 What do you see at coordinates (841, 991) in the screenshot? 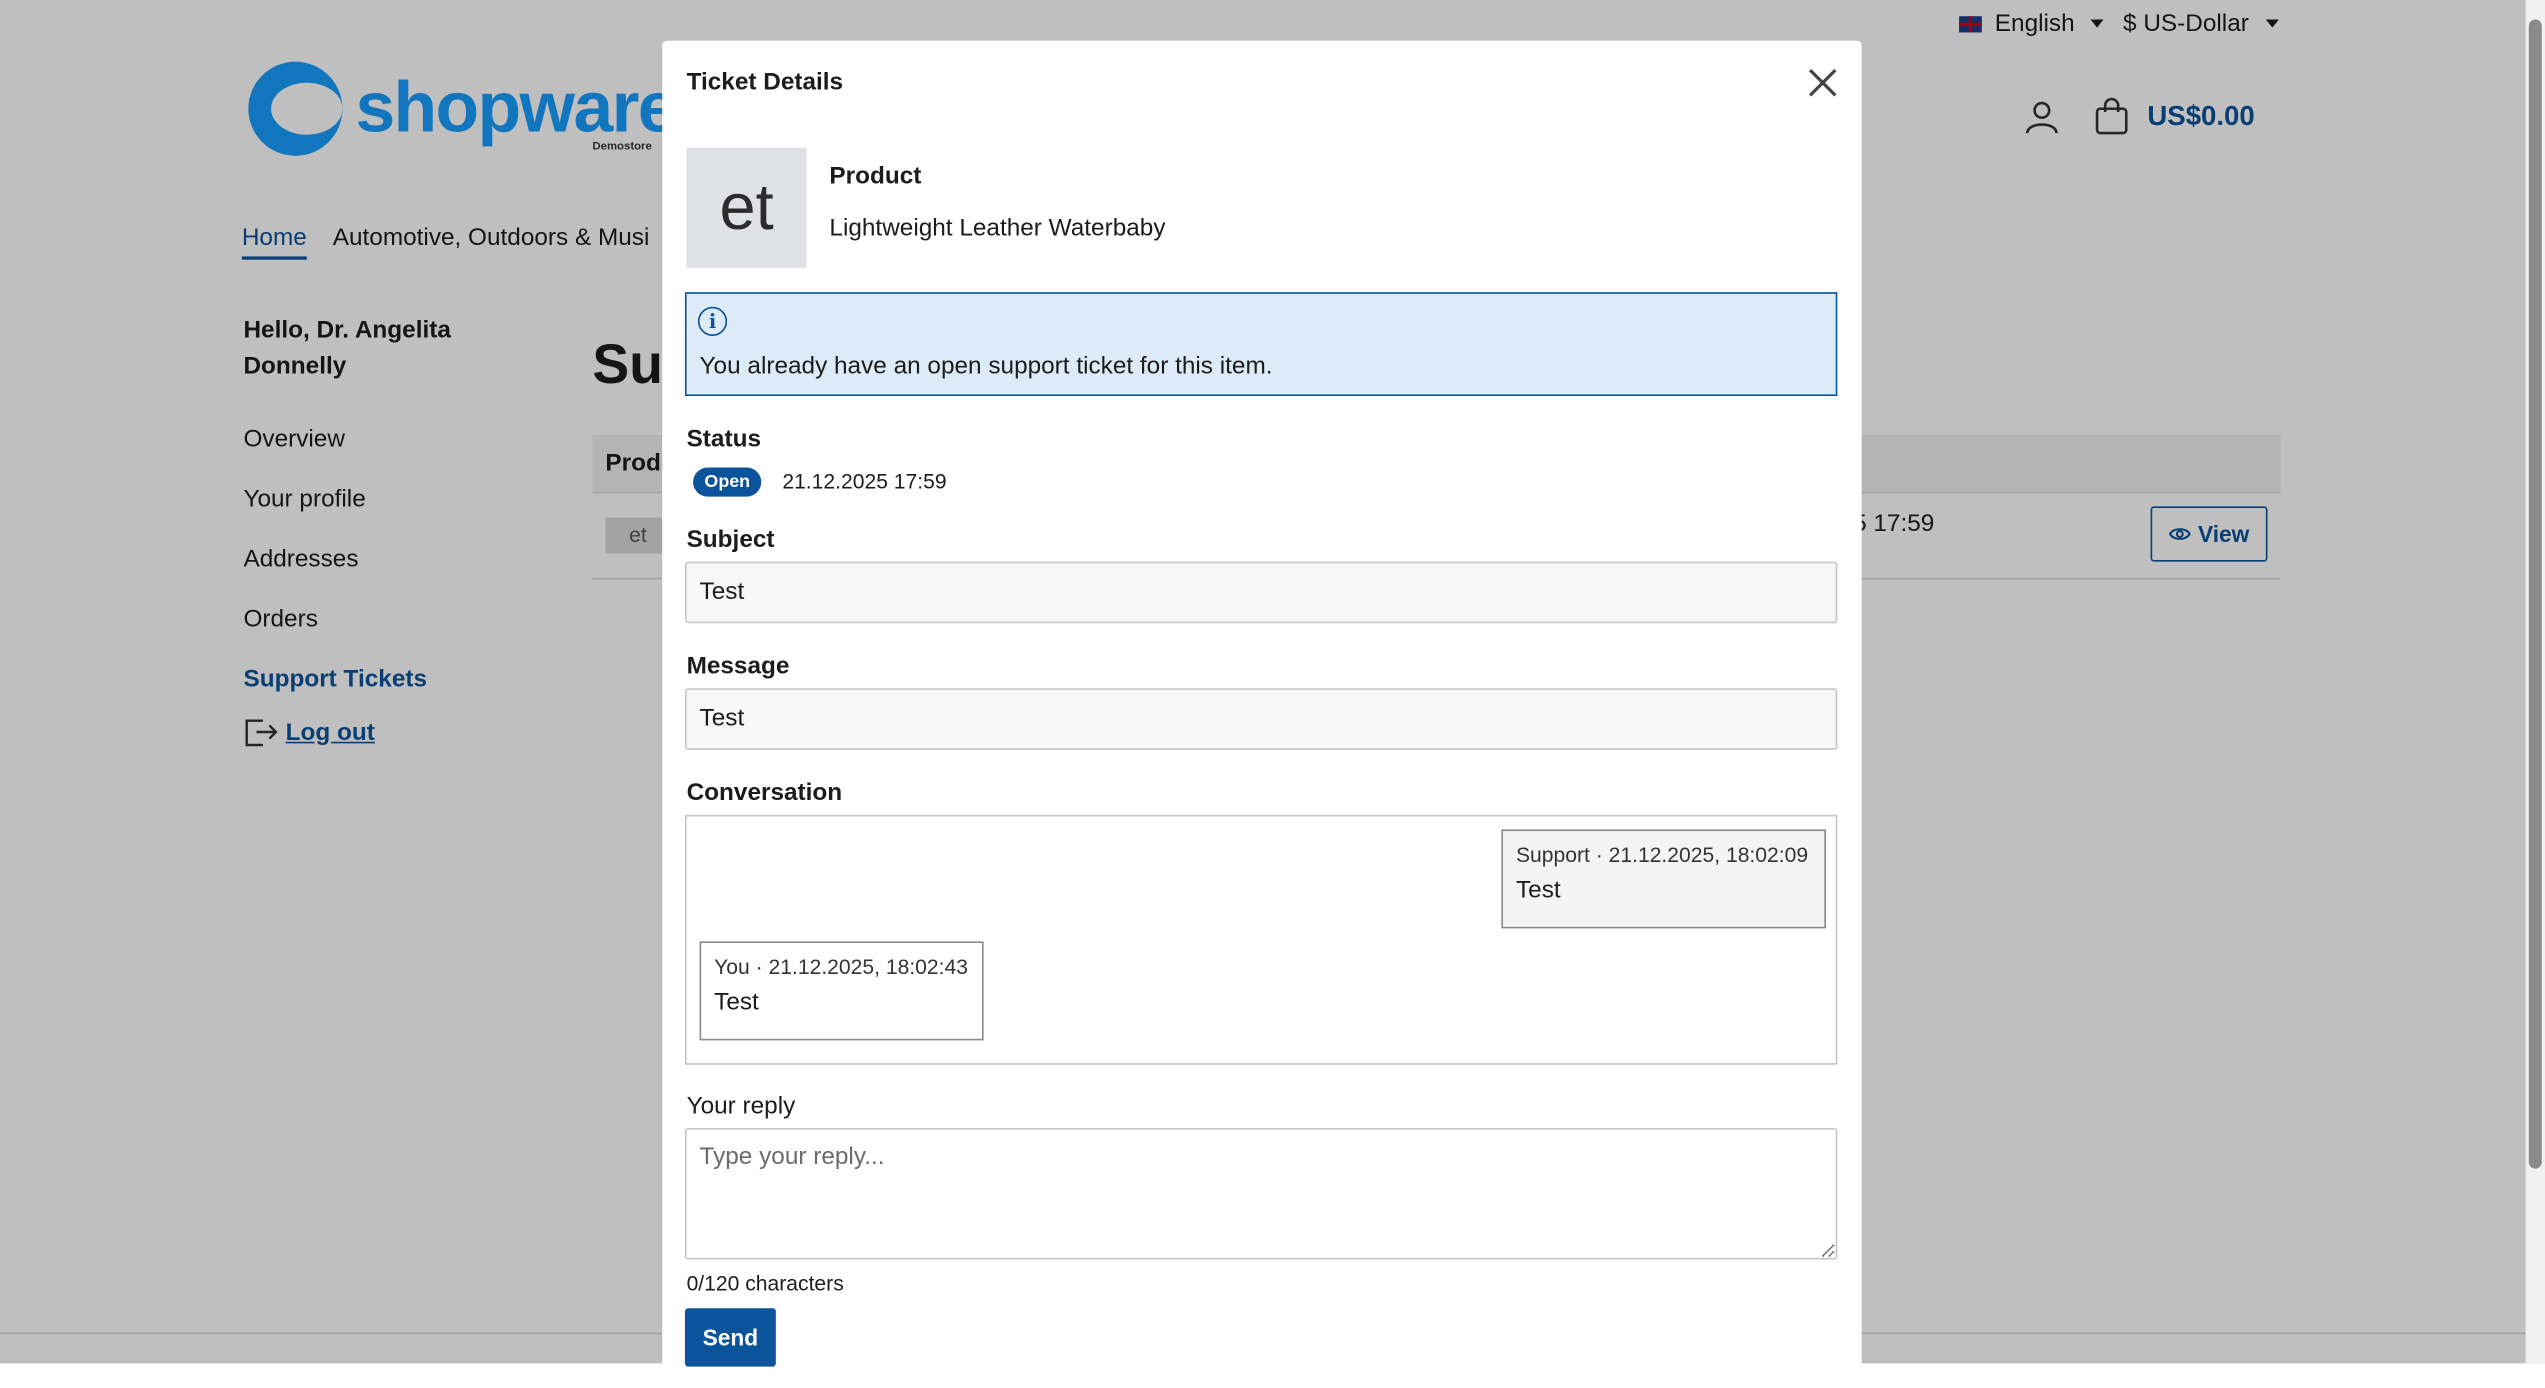
I see `user-message: You · 21.12.2025, 18:02:43 Test` at bounding box center [841, 991].